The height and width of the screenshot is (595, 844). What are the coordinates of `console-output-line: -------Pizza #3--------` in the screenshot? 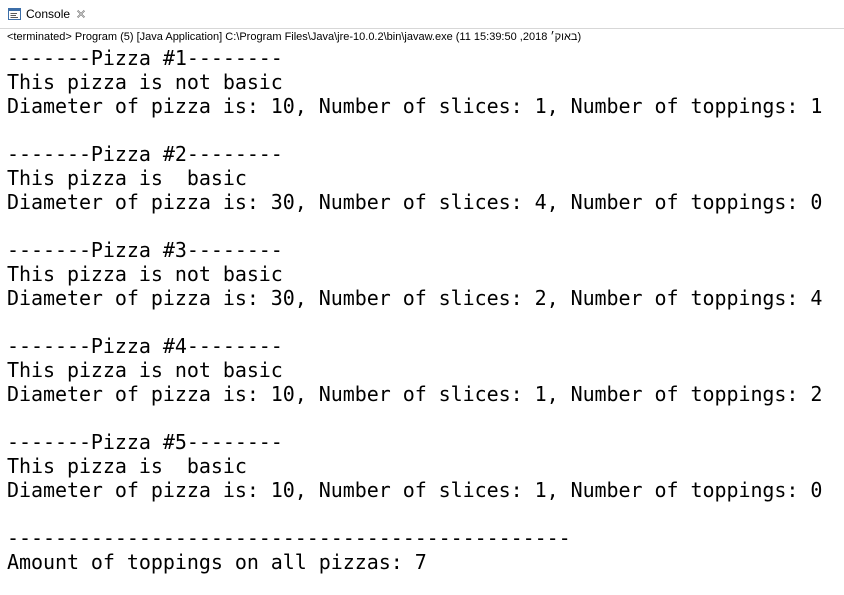 It's located at (145, 250).